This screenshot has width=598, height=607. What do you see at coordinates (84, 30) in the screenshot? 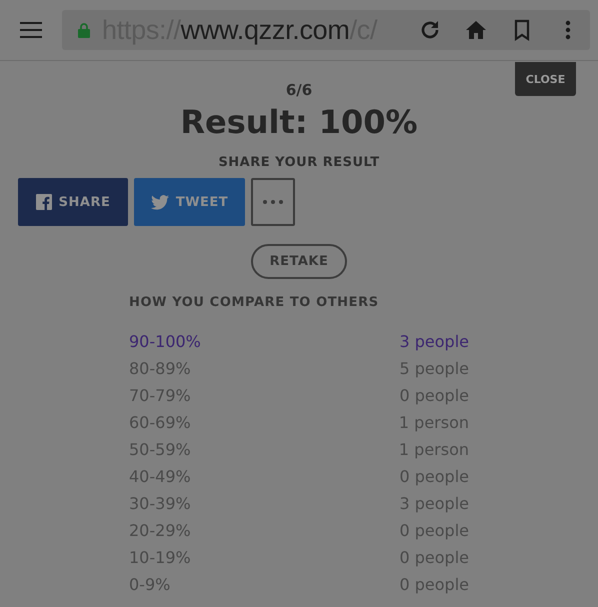
I see `lock-icon` at bounding box center [84, 30].